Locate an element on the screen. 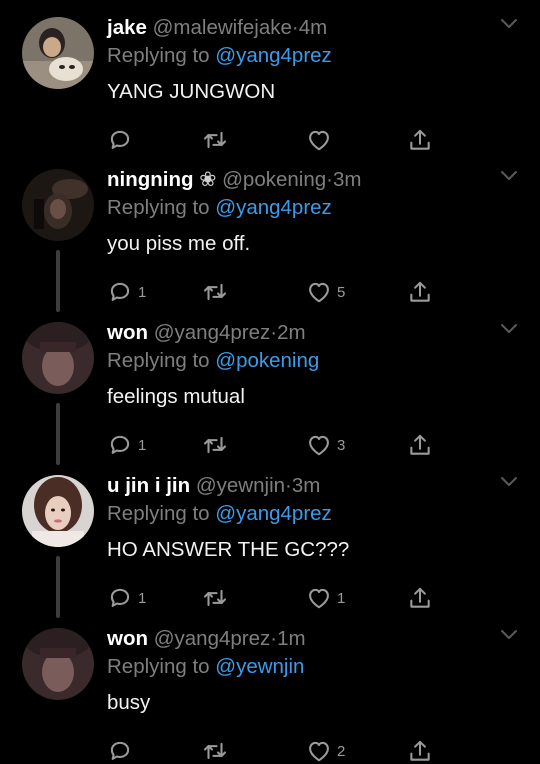 This screenshot has width=540, height=764. tweet-header: ningning ❀ @pokening·3m is located at coordinates (234, 180).